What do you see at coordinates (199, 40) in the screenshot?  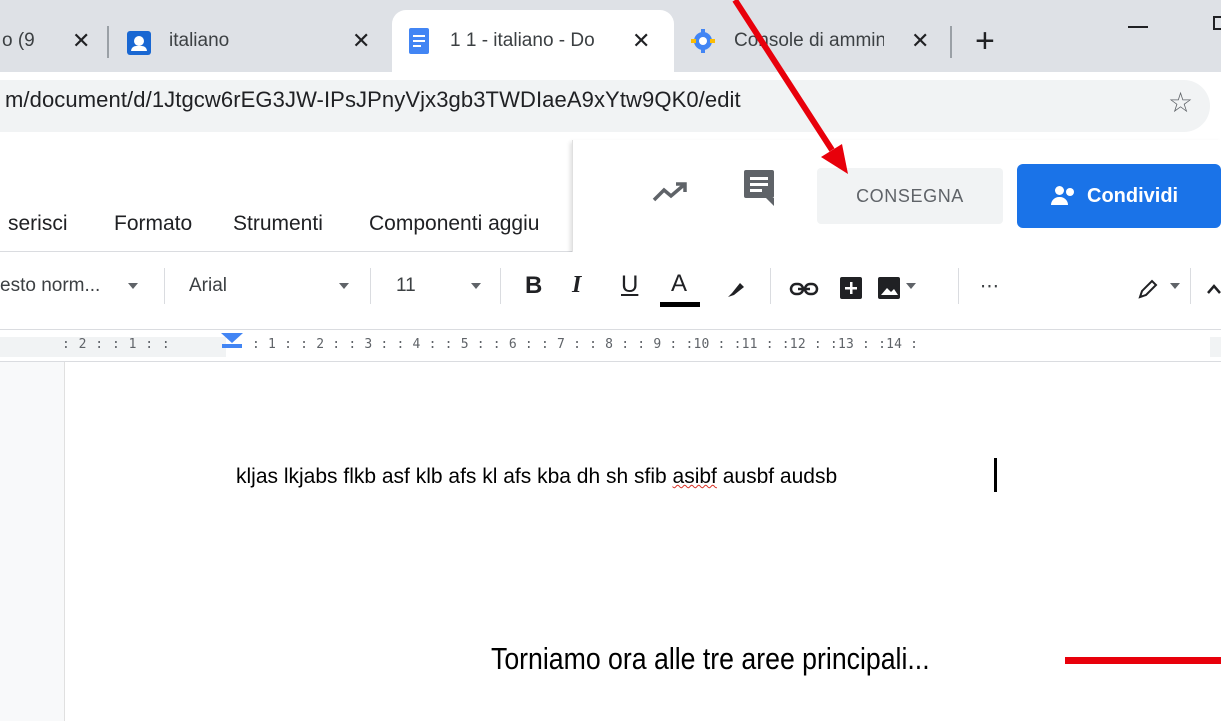 I see `tab-title: italiano` at bounding box center [199, 40].